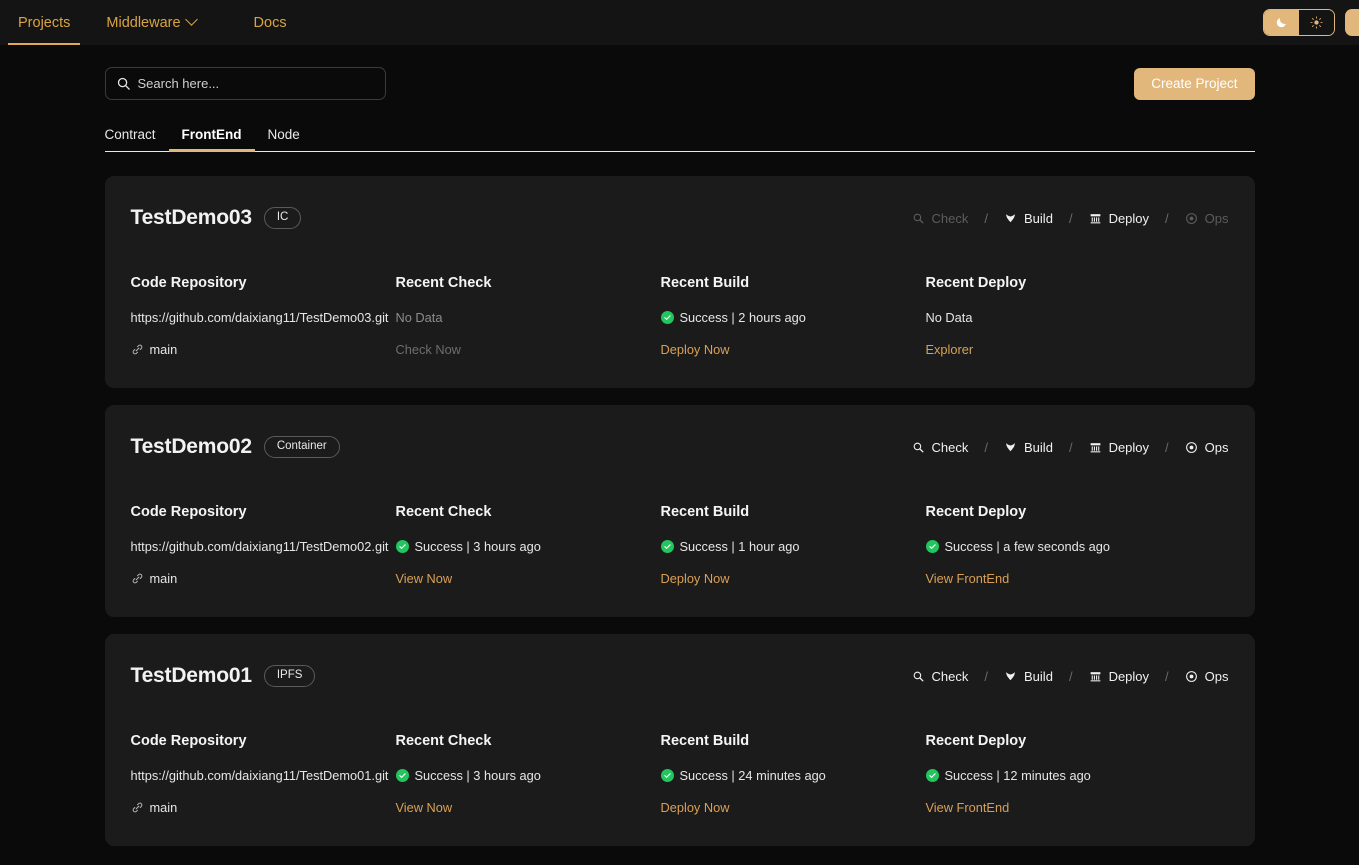 The width and height of the screenshot is (1359, 865). What do you see at coordinates (256, 83) in the screenshot?
I see `search-input` at bounding box center [256, 83].